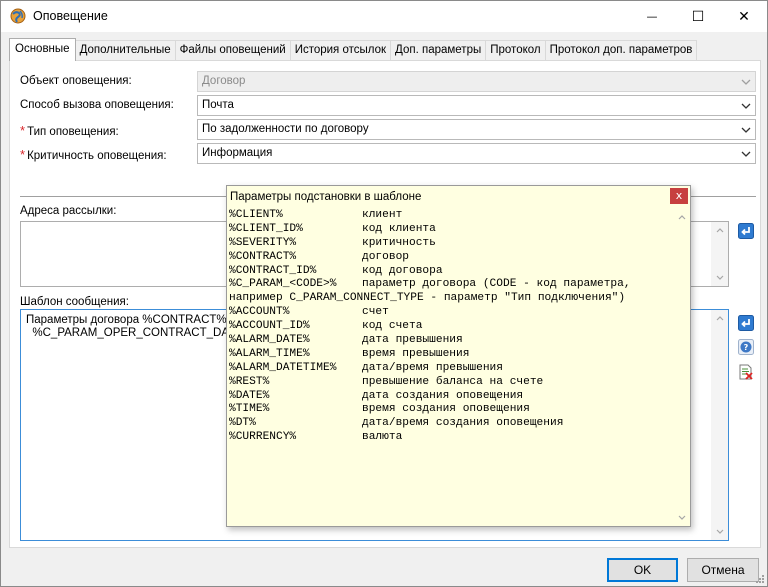 The width and height of the screenshot is (768, 587). Describe the element at coordinates (97, 156) in the screenshot. I see `severity-label-text: Критичность оповещения:` at that location.